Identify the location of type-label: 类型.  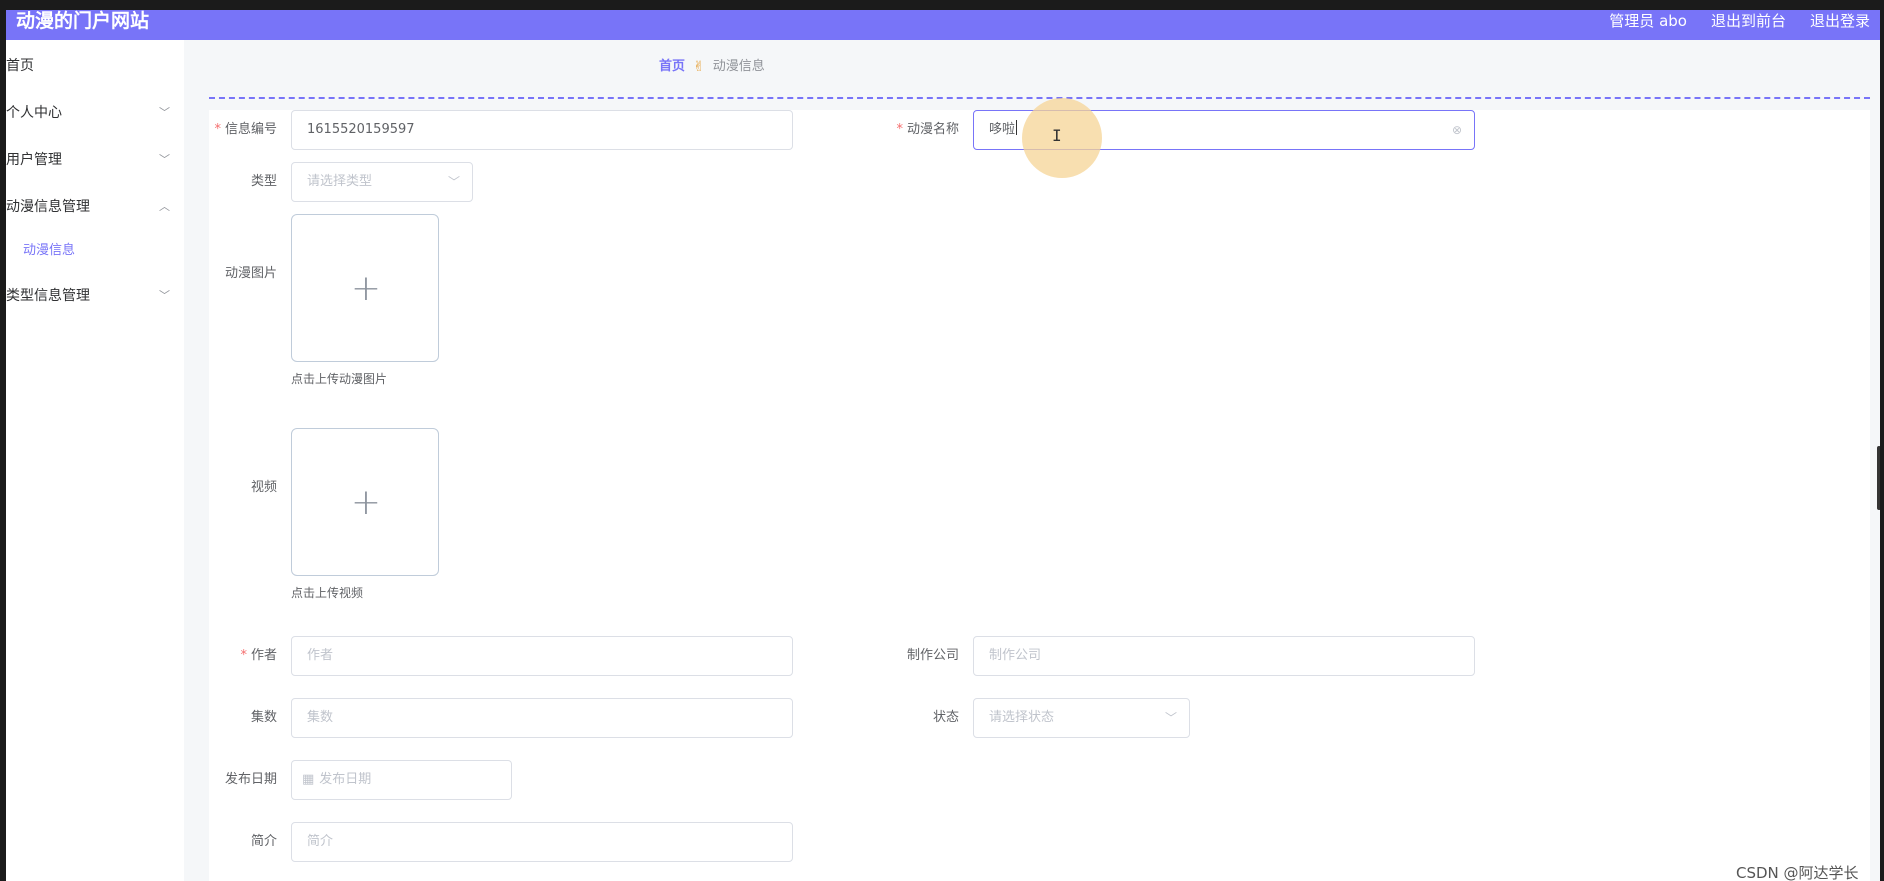
(263, 181).